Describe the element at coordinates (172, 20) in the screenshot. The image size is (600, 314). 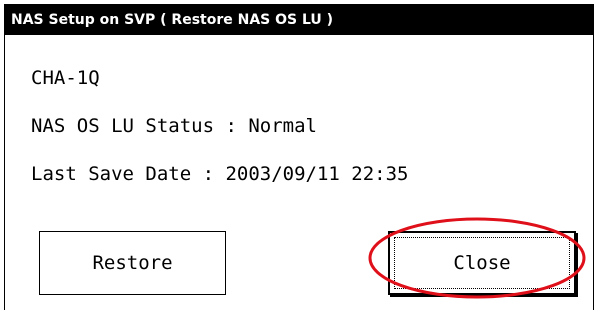
I see `dialog-title: NAS Setup on SVP ( Restore NAS OS LU )` at that location.